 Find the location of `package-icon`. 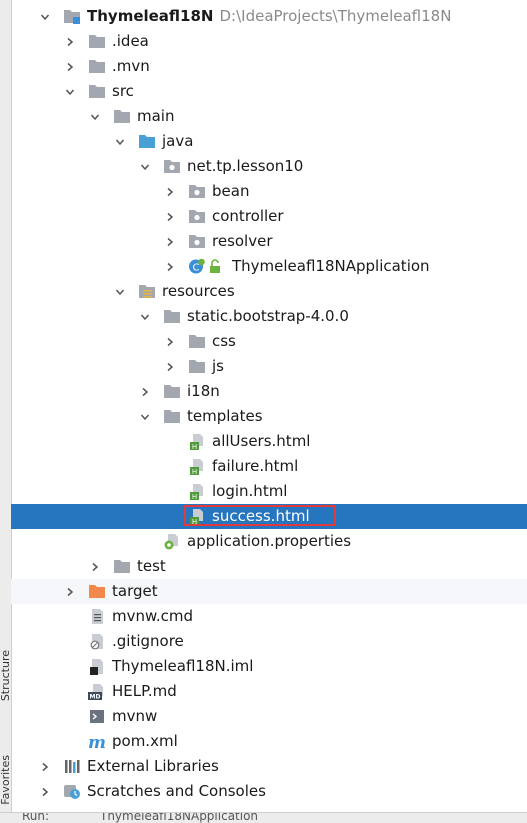

package-icon is located at coordinates (172, 166).